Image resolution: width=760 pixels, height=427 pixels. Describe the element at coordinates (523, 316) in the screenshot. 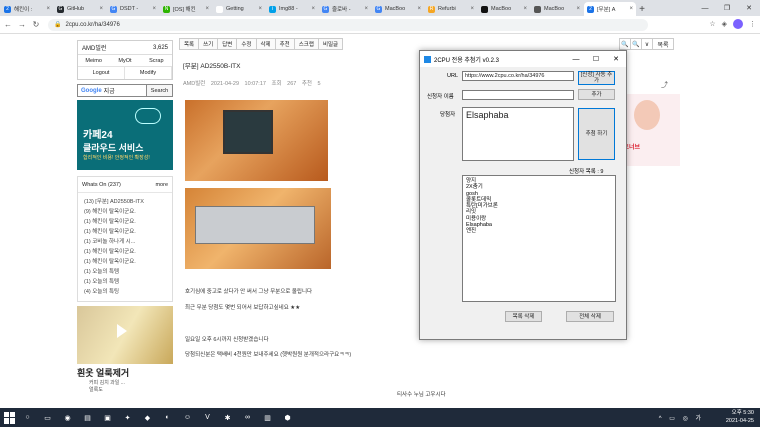

I see `delete-list-button: 목록 삭제` at that location.